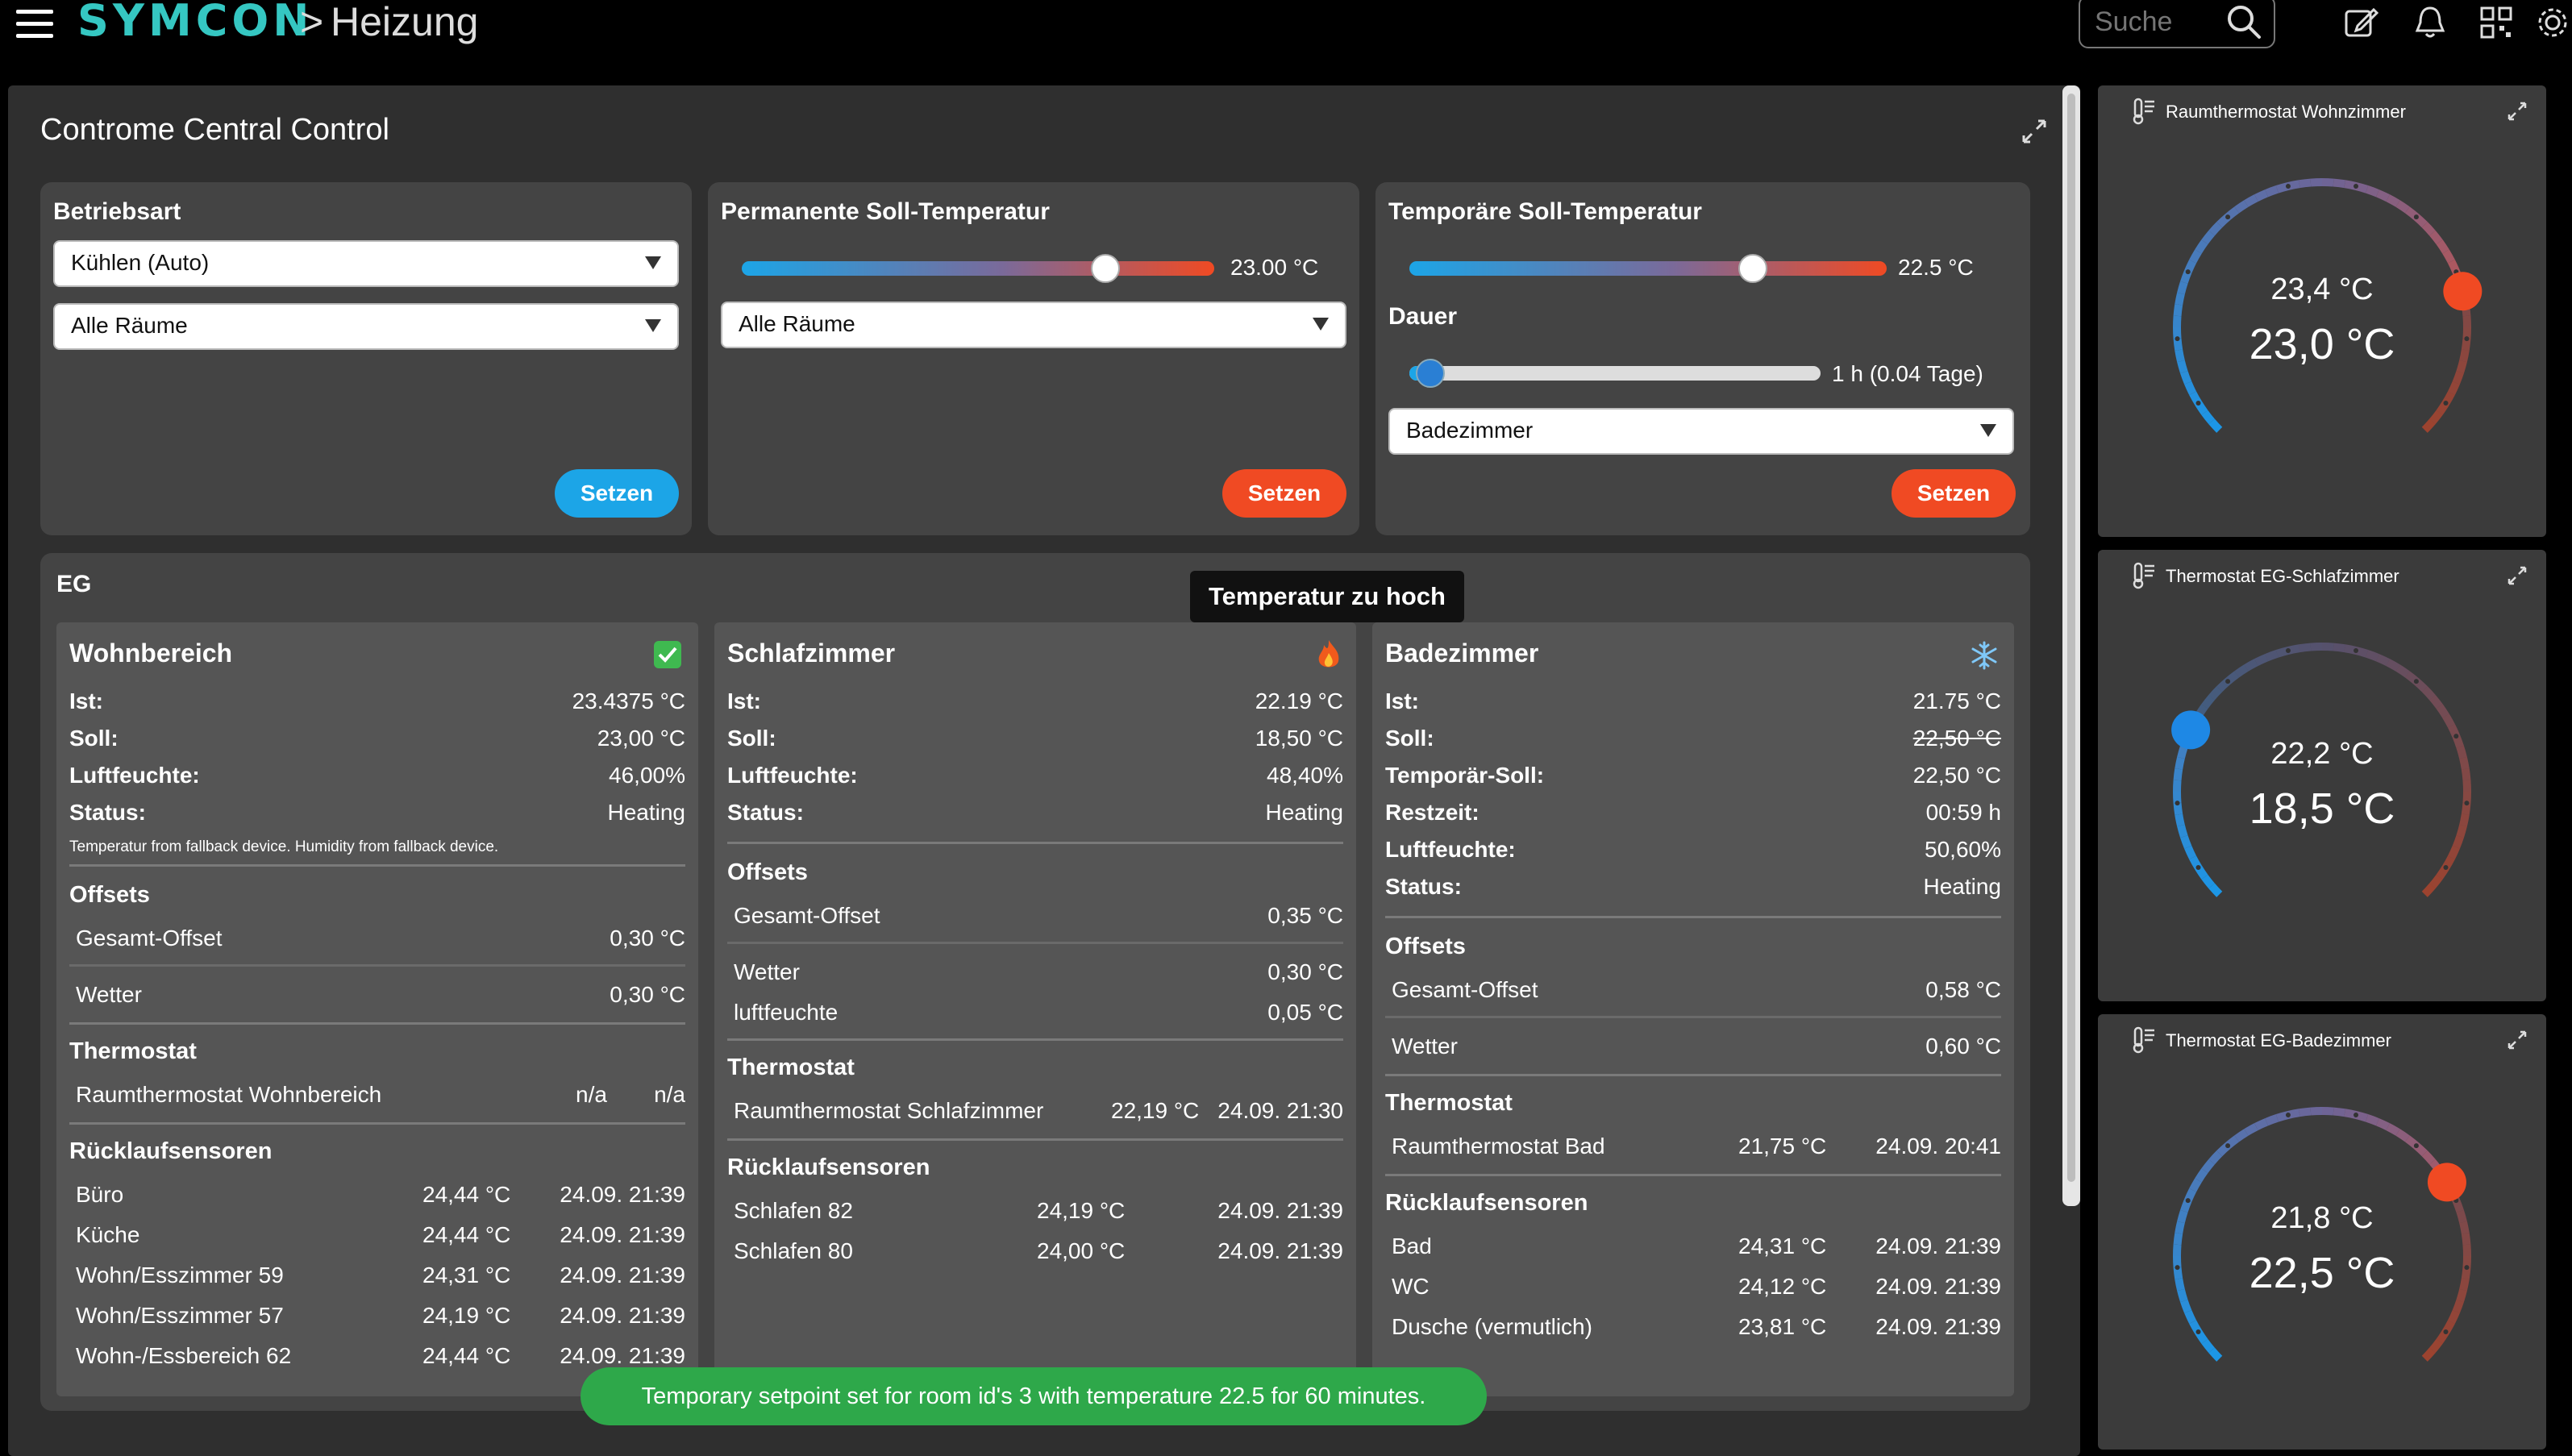  Describe the element at coordinates (1106, 268) in the screenshot. I see `permanent-slider-handle` at that location.